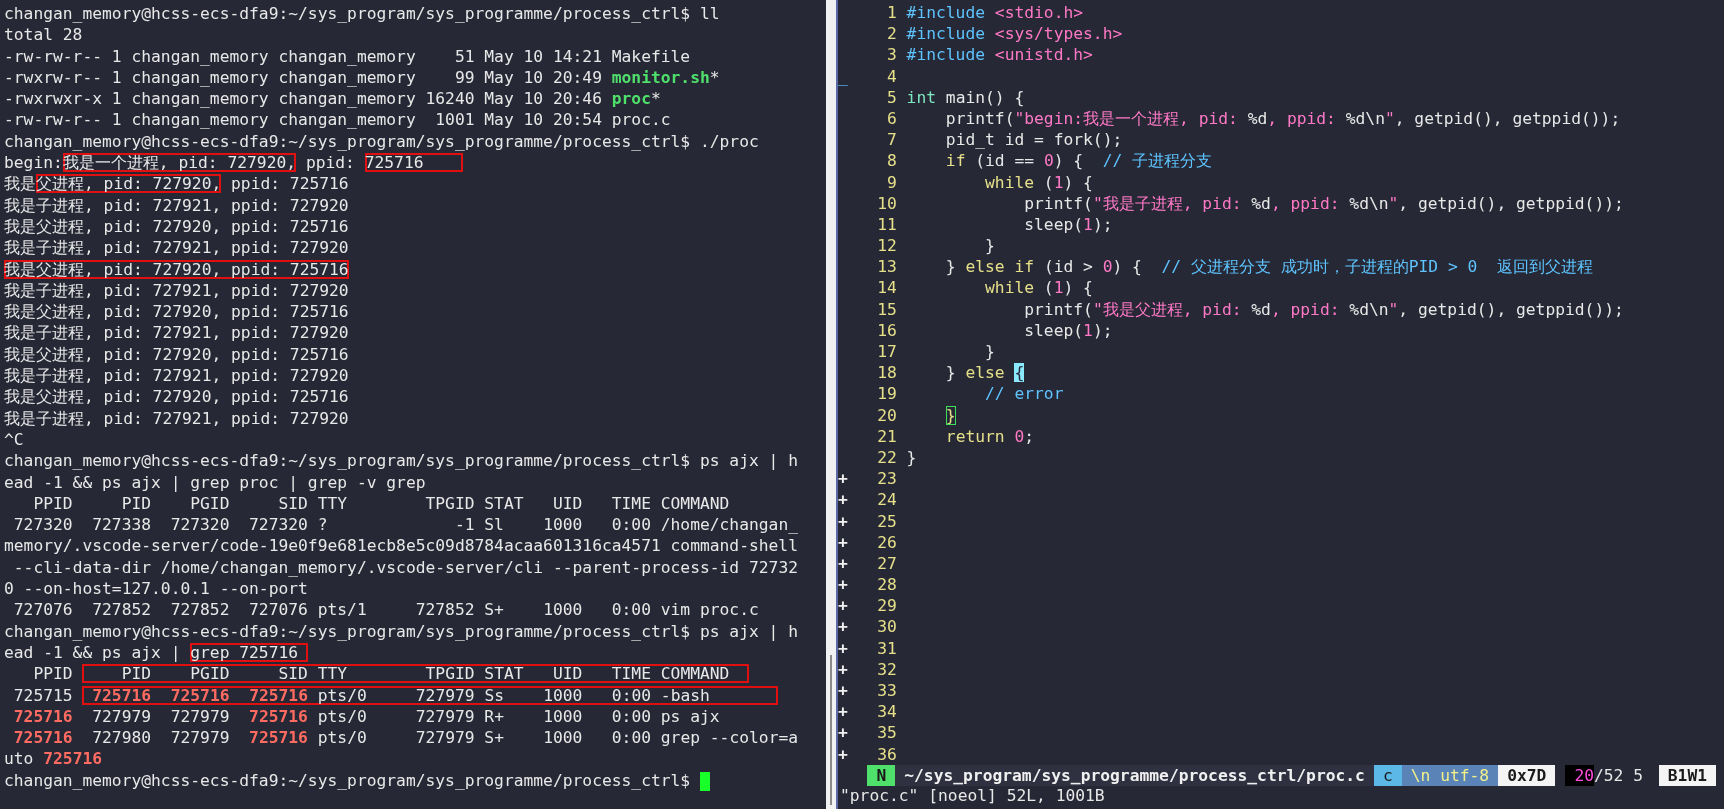 The height and width of the screenshot is (809, 1724). I want to click on line-number: 33, so click(886, 691).